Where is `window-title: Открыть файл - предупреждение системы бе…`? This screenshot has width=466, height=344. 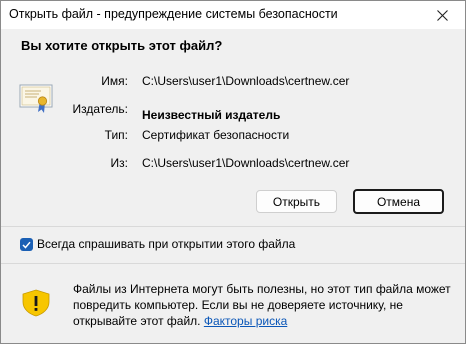
window-title: Открыть файл - предупреждение системы бе… is located at coordinates (173, 14).